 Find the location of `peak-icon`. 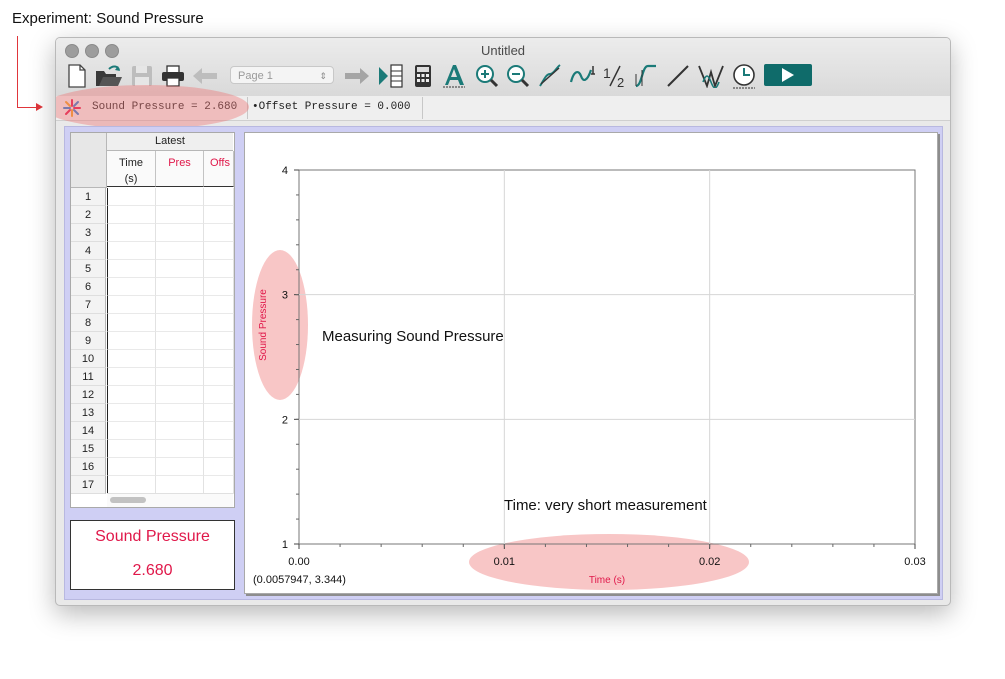

peak-icon is located at coordinates (711, 76).